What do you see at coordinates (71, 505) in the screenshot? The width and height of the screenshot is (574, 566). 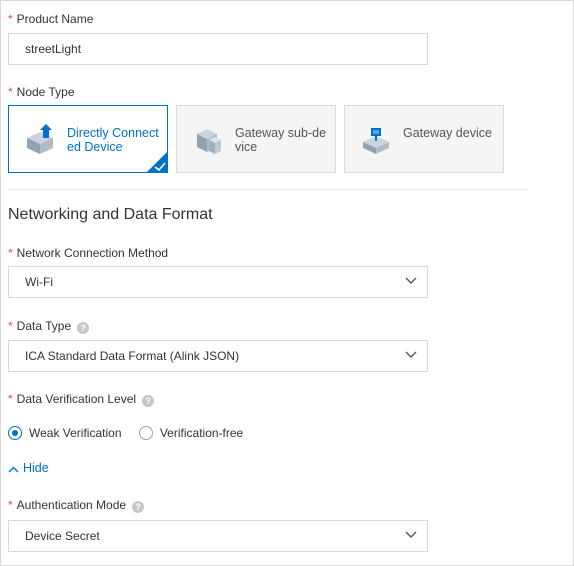 I see `authentication-label-text: Authentication Mode` at bounding box center [71, 505].